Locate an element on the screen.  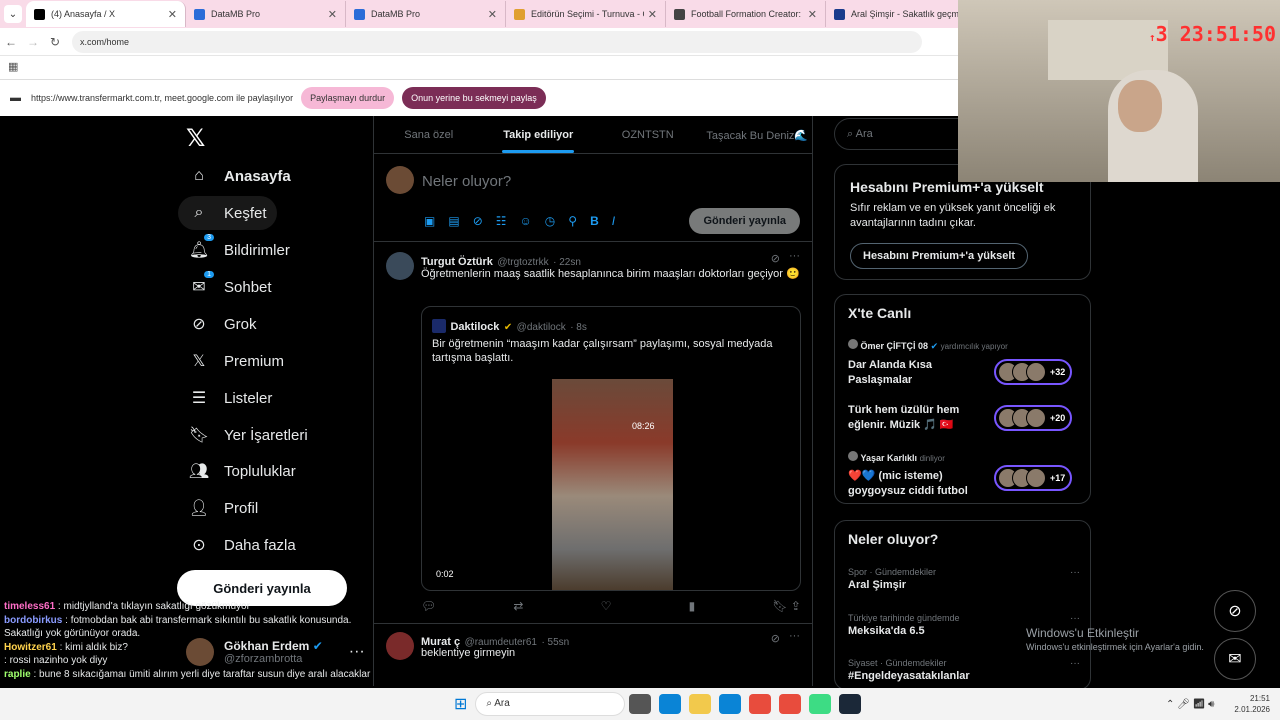
tab-editor: Editörün Seçimi - Turnuva - Qu ✕ is located at coordinates (586, 14).